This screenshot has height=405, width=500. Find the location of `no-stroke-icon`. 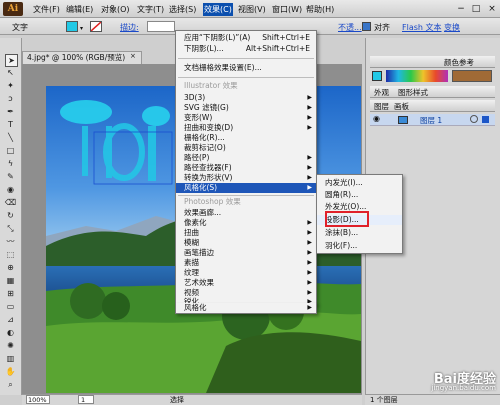

no-stroke-icon is located at coordinates (96, 26).